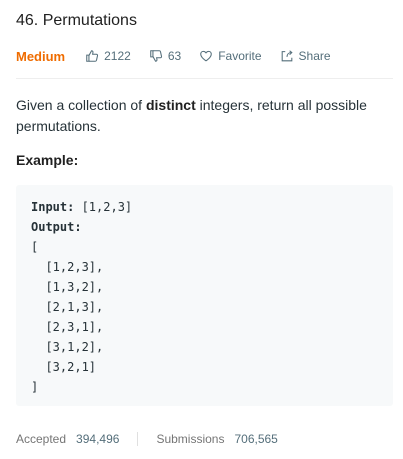 Image resolution: width=403 pixels, height=459 pixels. What do you see at coordinates (165, 56) in the screenshot?
I see `dislike-button: 63` at bounding box center [165, 56].